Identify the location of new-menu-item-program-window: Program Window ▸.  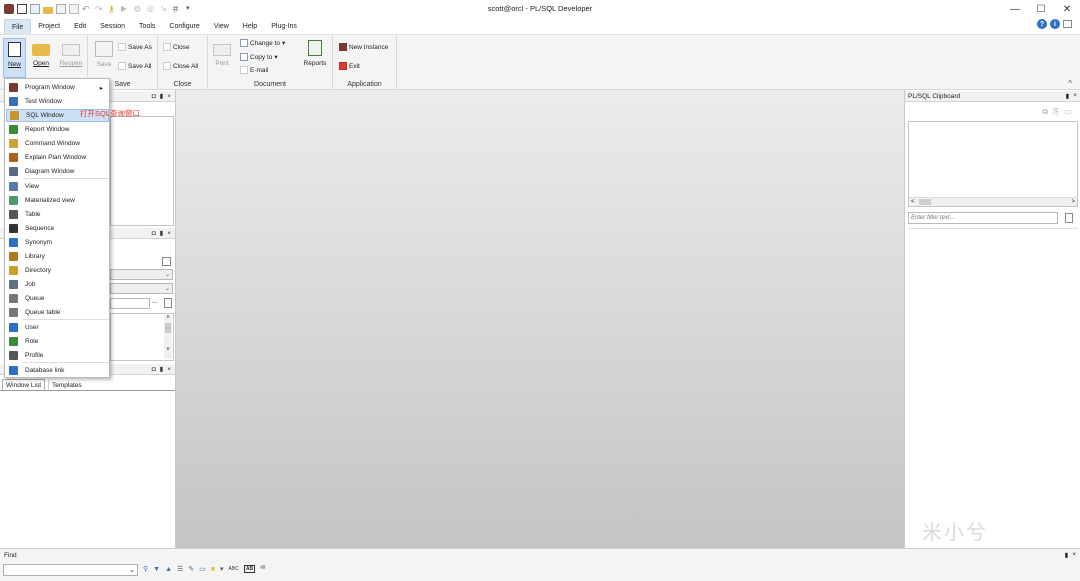
(57, 87).